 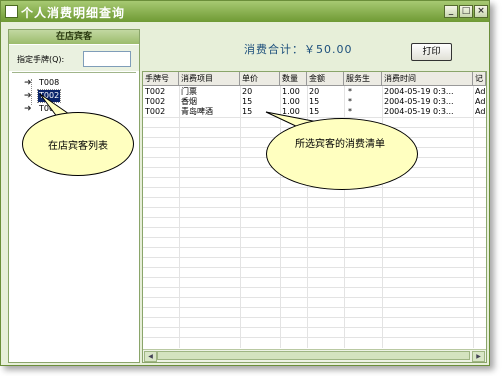 I want to click on column-header: 记, so click(x=479, y=78).